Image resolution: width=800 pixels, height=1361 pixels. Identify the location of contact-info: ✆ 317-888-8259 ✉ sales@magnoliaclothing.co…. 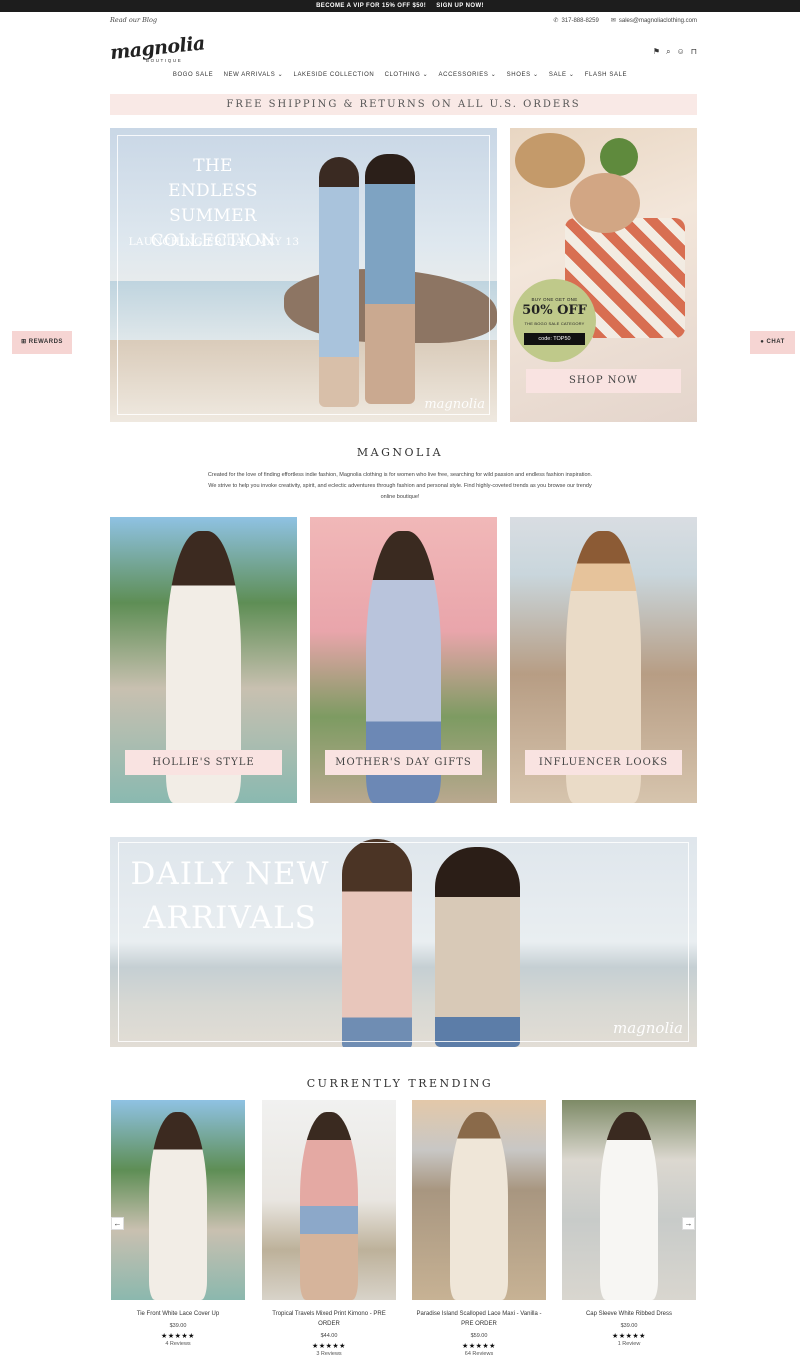
(625, 21).